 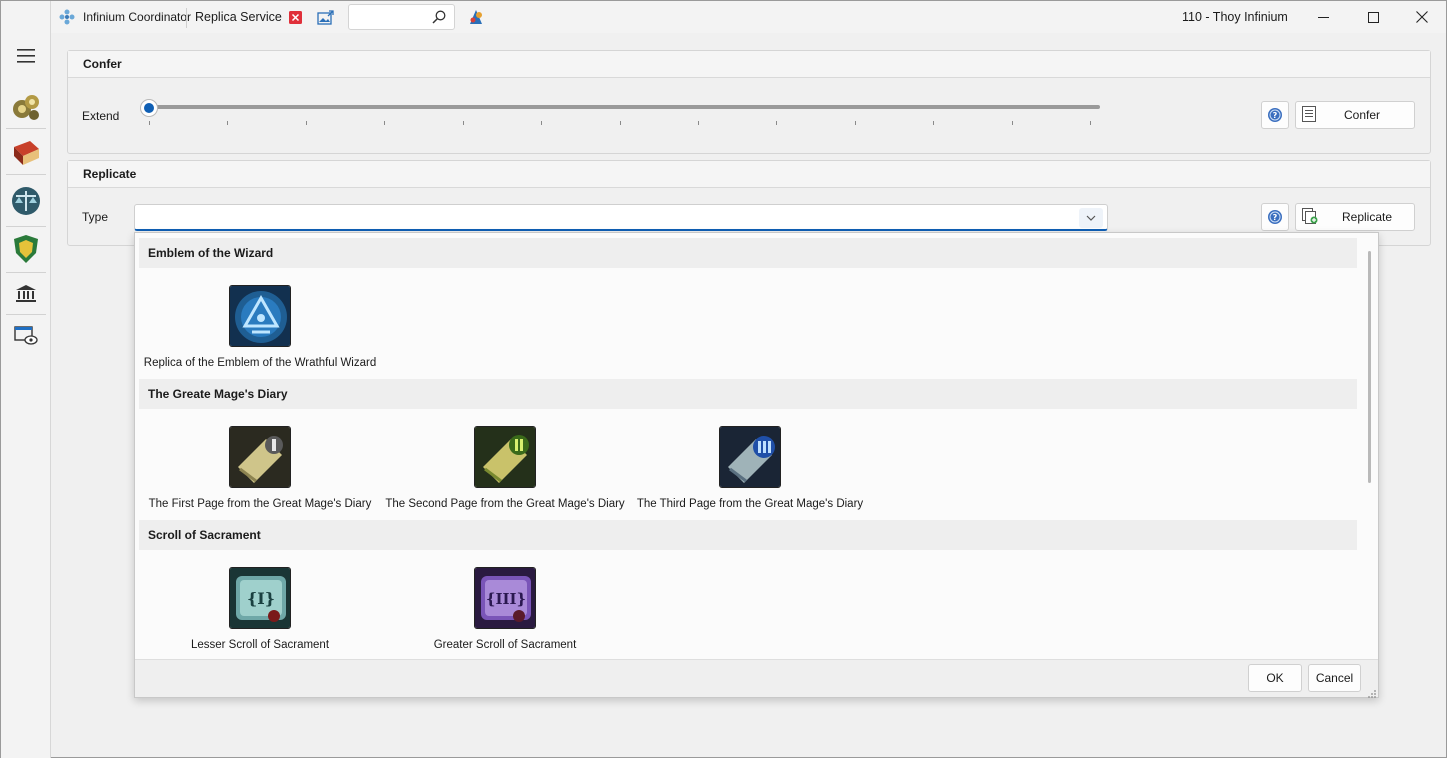 I want to click on scroll-i-icon, so click(x=260, y=457).